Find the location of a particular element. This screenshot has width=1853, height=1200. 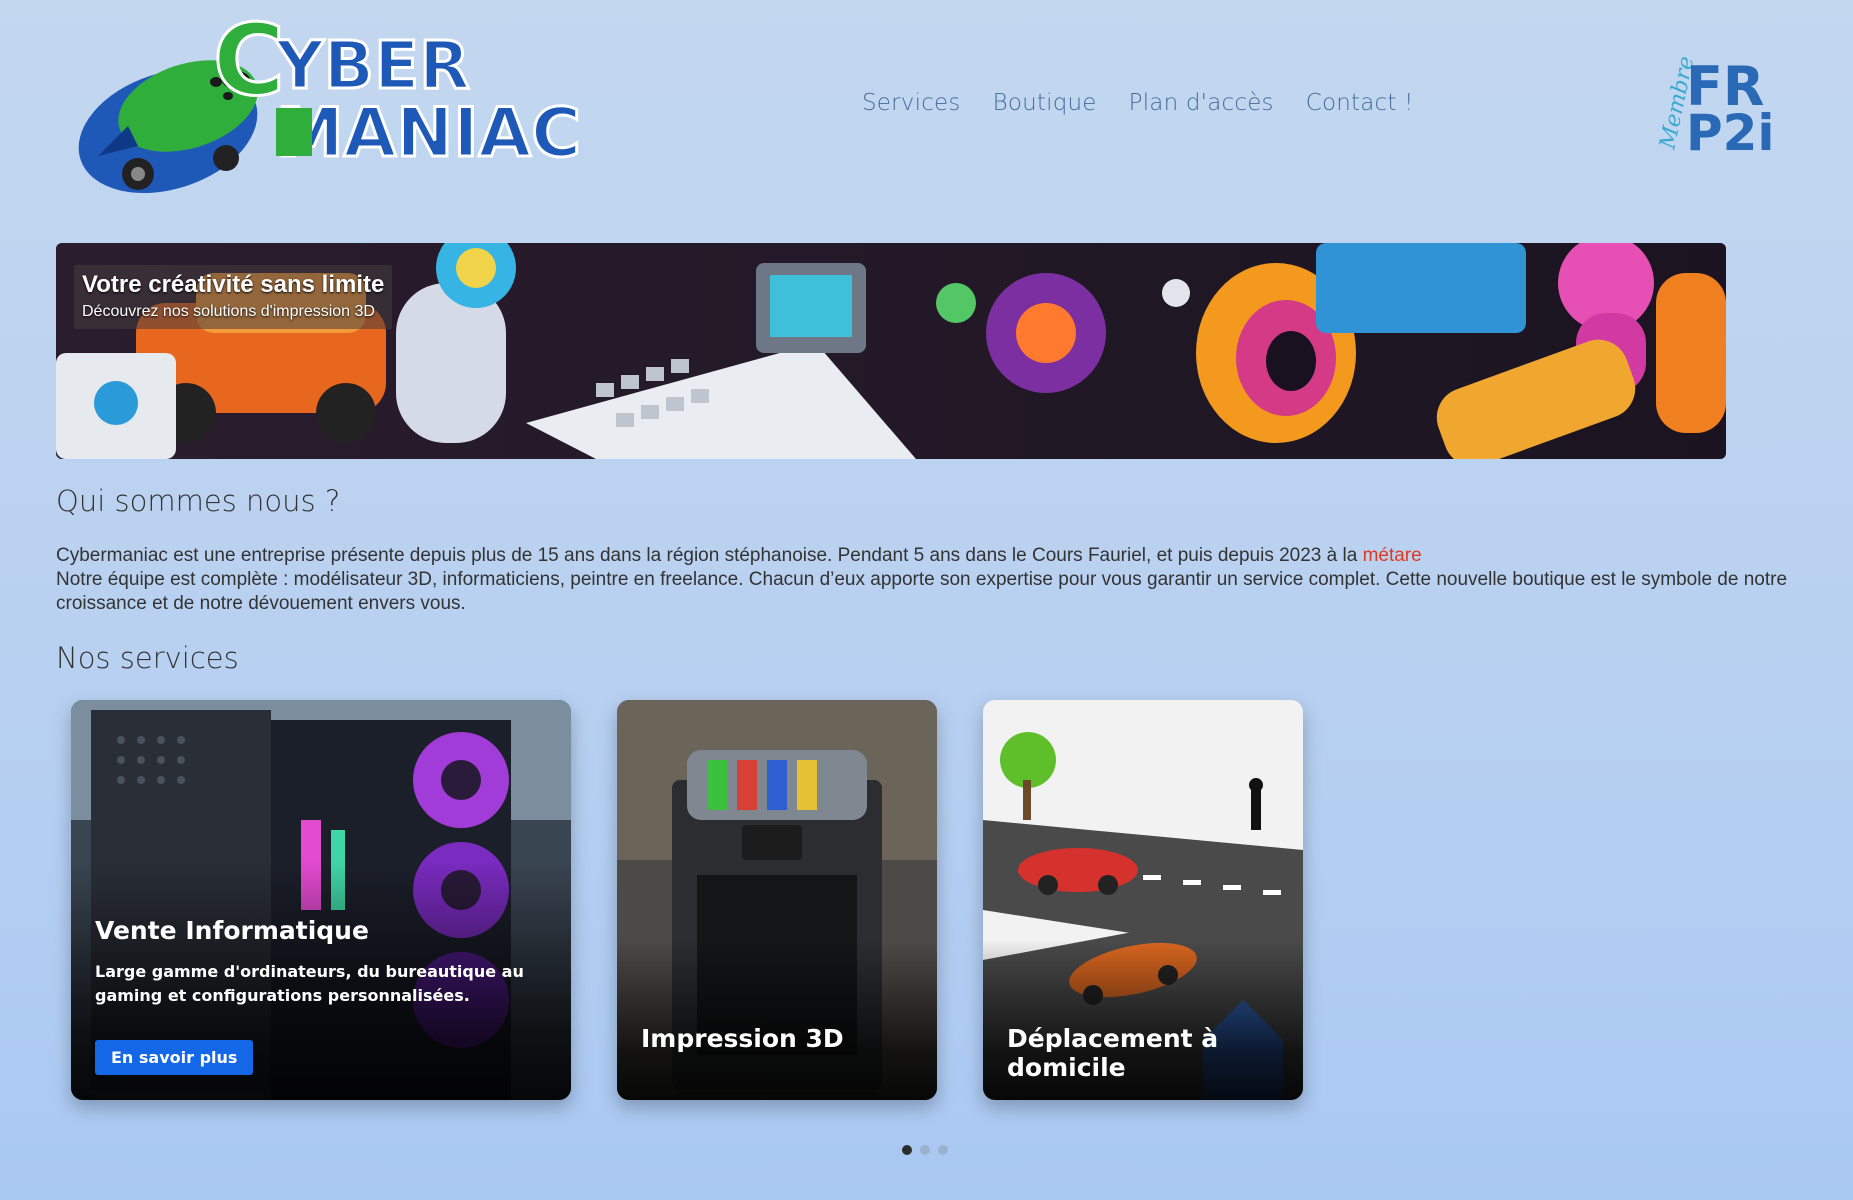

nav-boutique: Boutique is located at coordinates (1045, 103).